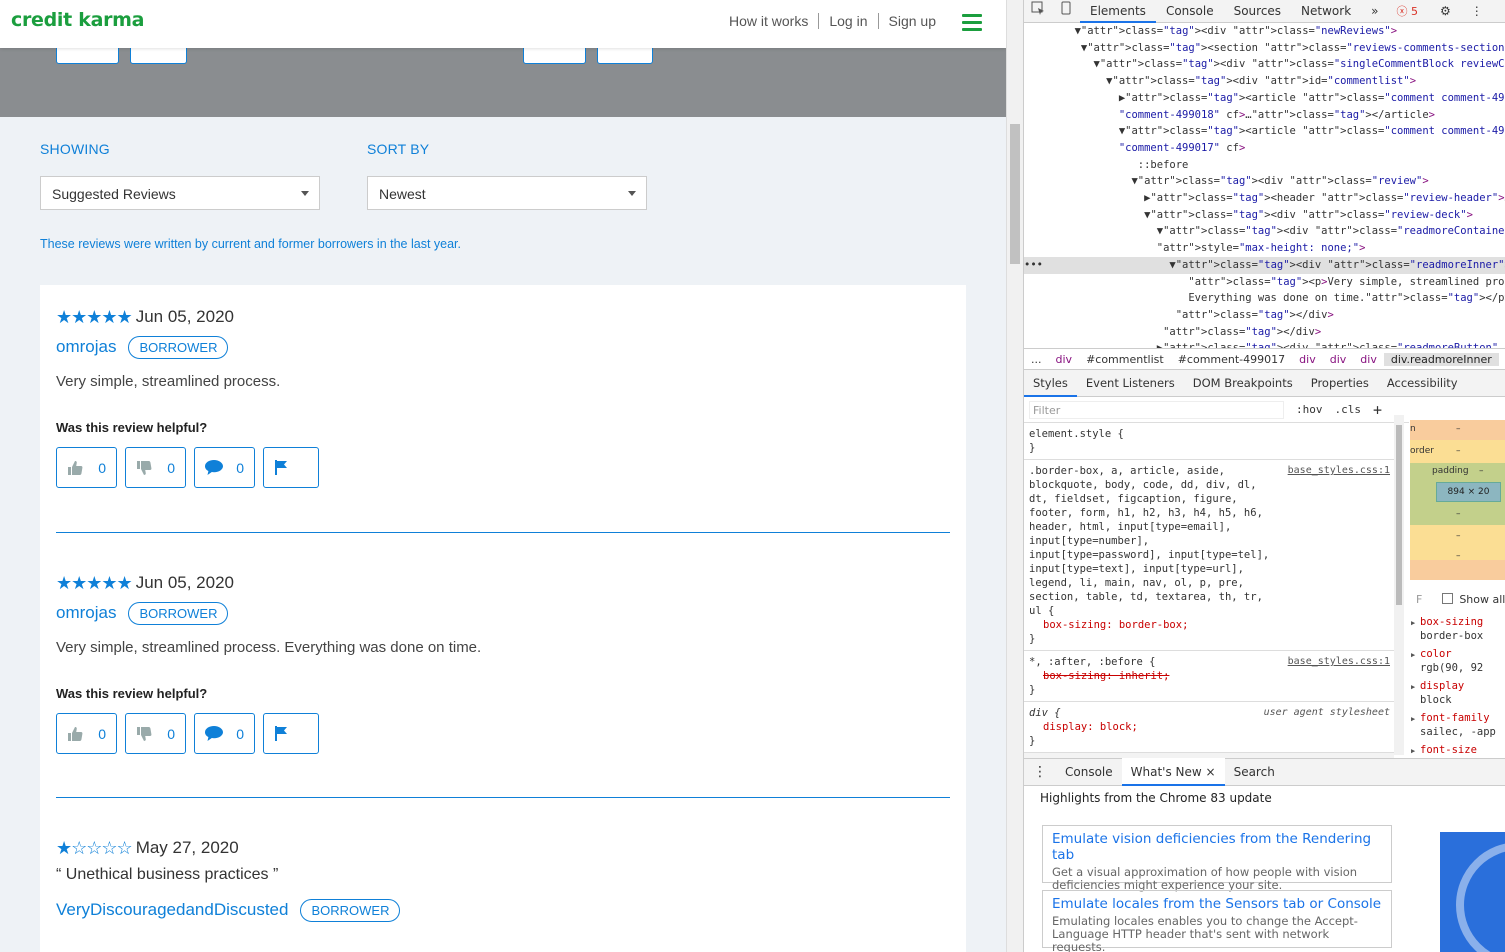  What do you see at coordinates (1231, 359) in the screenshot?
I see `breadcrumb-item: #comment-499017` at bounding box center [1231, 359].